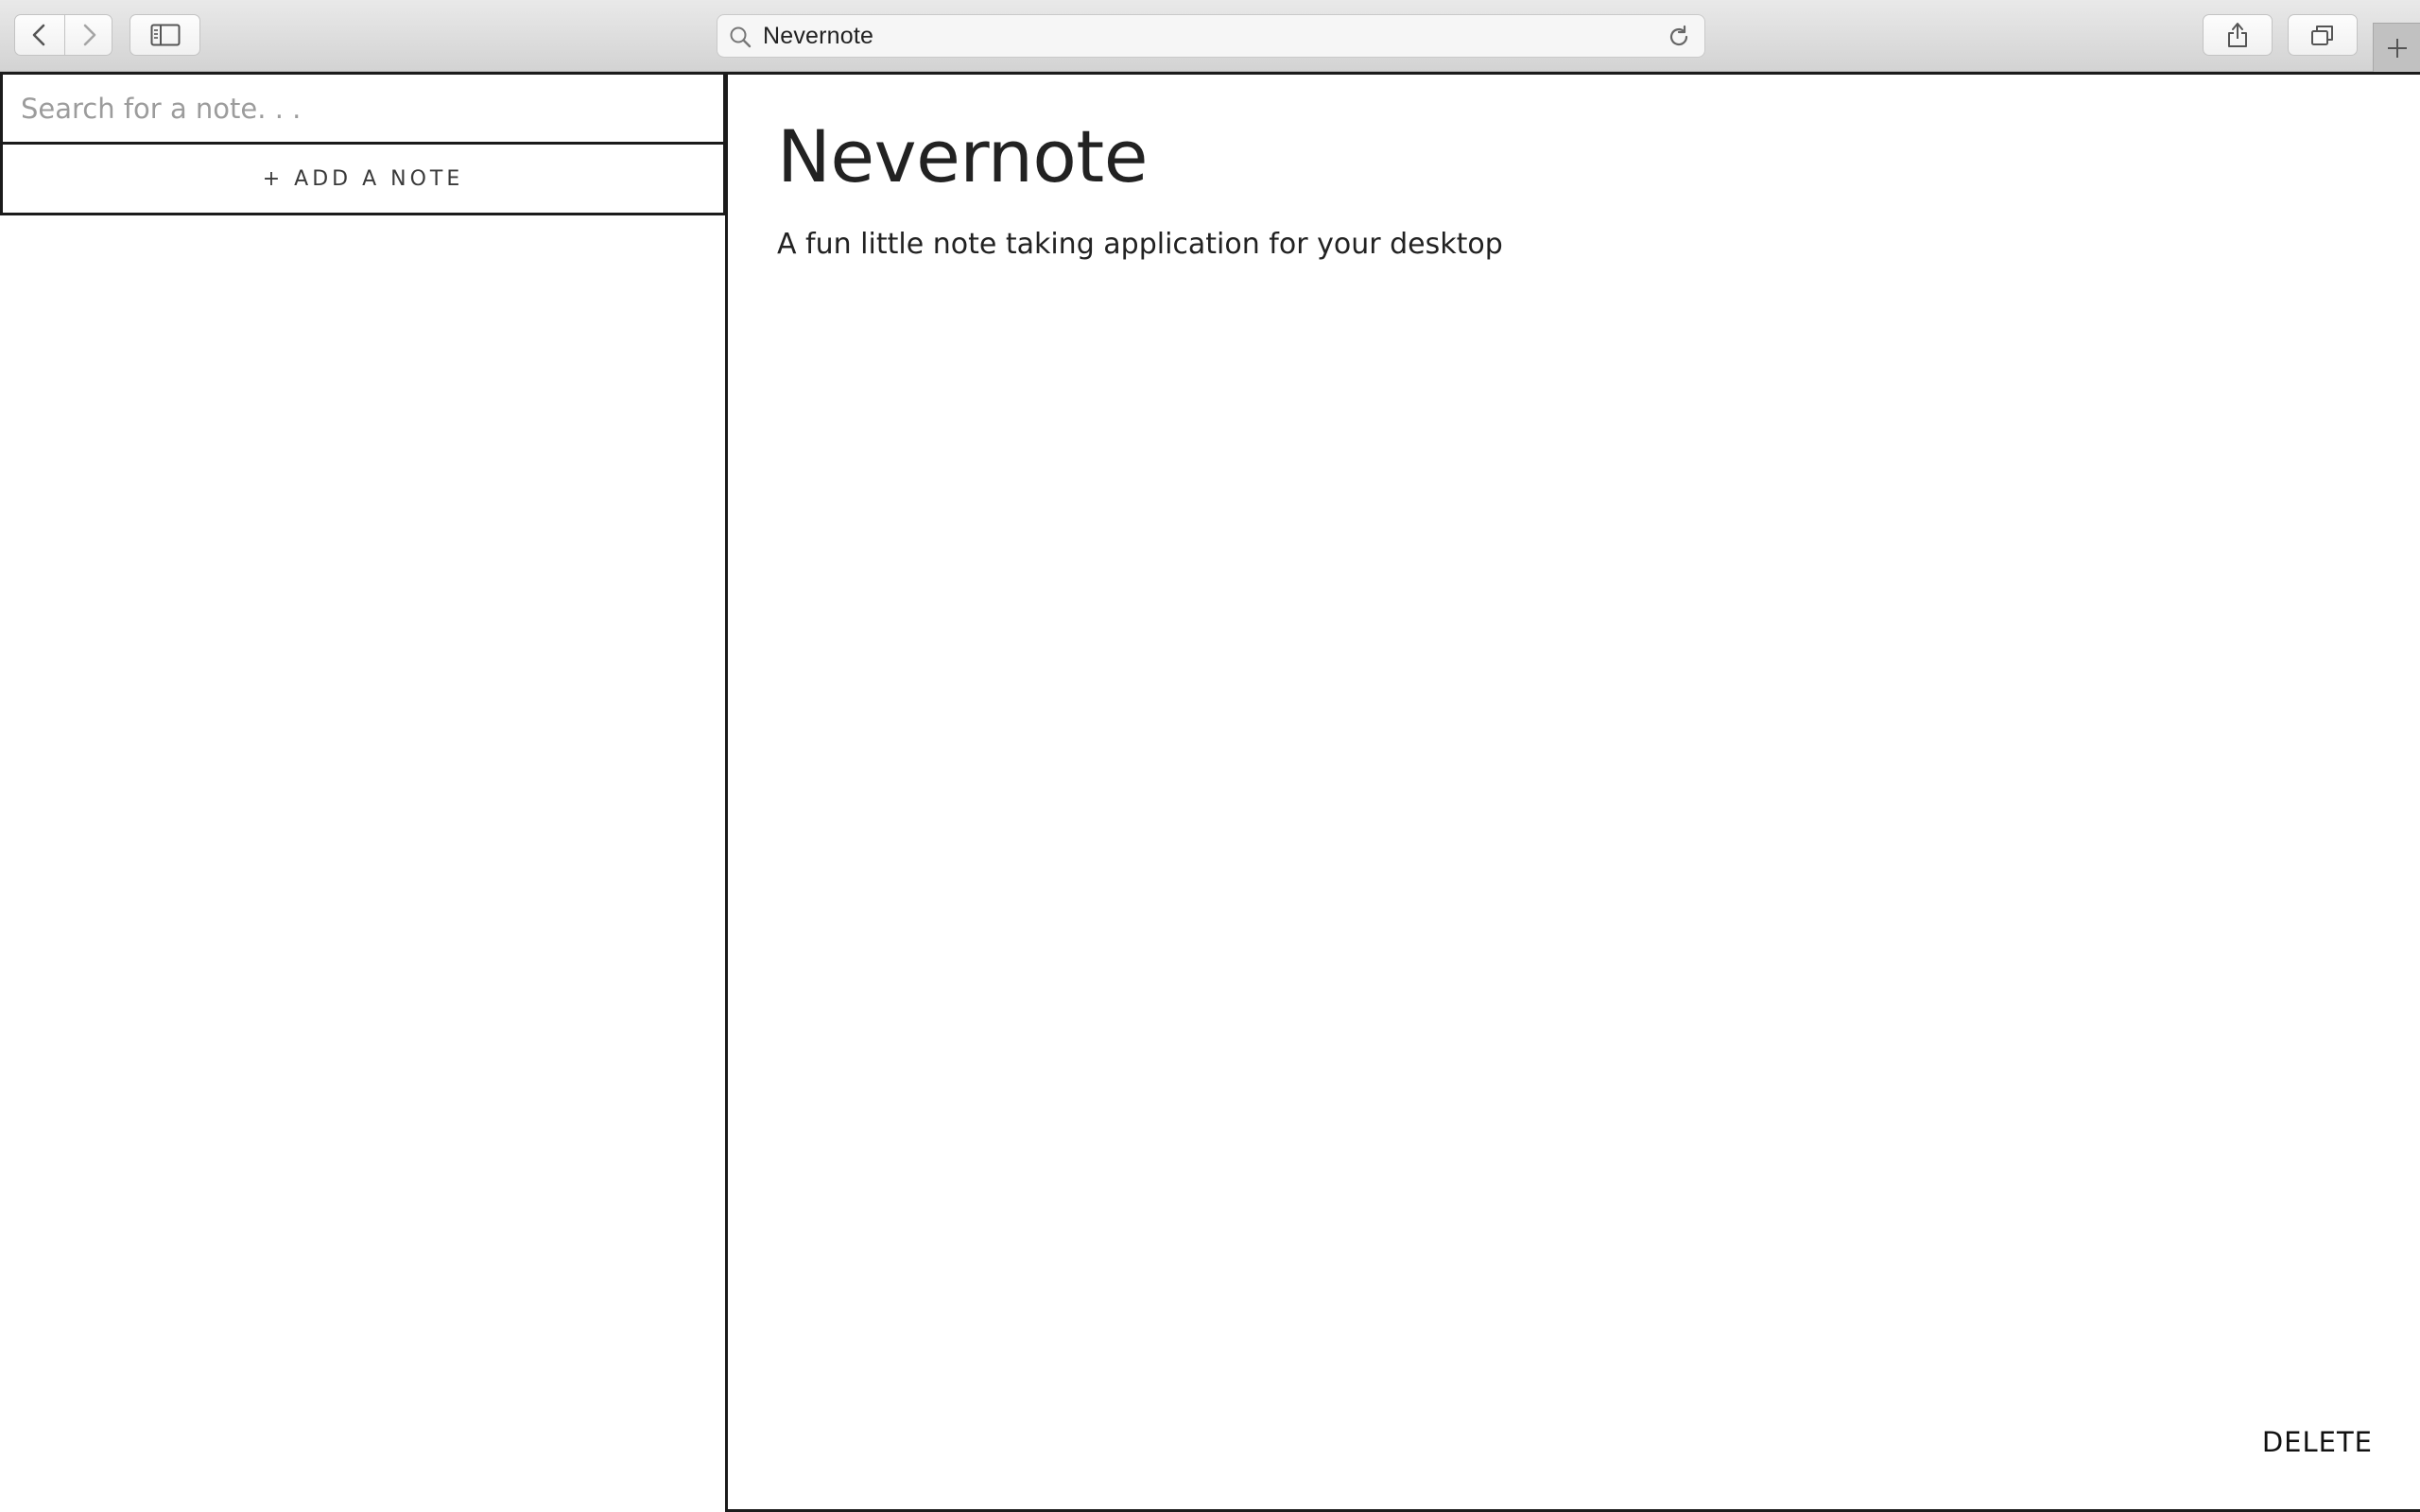 The height and width of the screenshot is (1512, 2420). What do you see at coordinates (1679, 37) in the screenshot?
I see `reload-icon` at bounding box center [1679, 37].